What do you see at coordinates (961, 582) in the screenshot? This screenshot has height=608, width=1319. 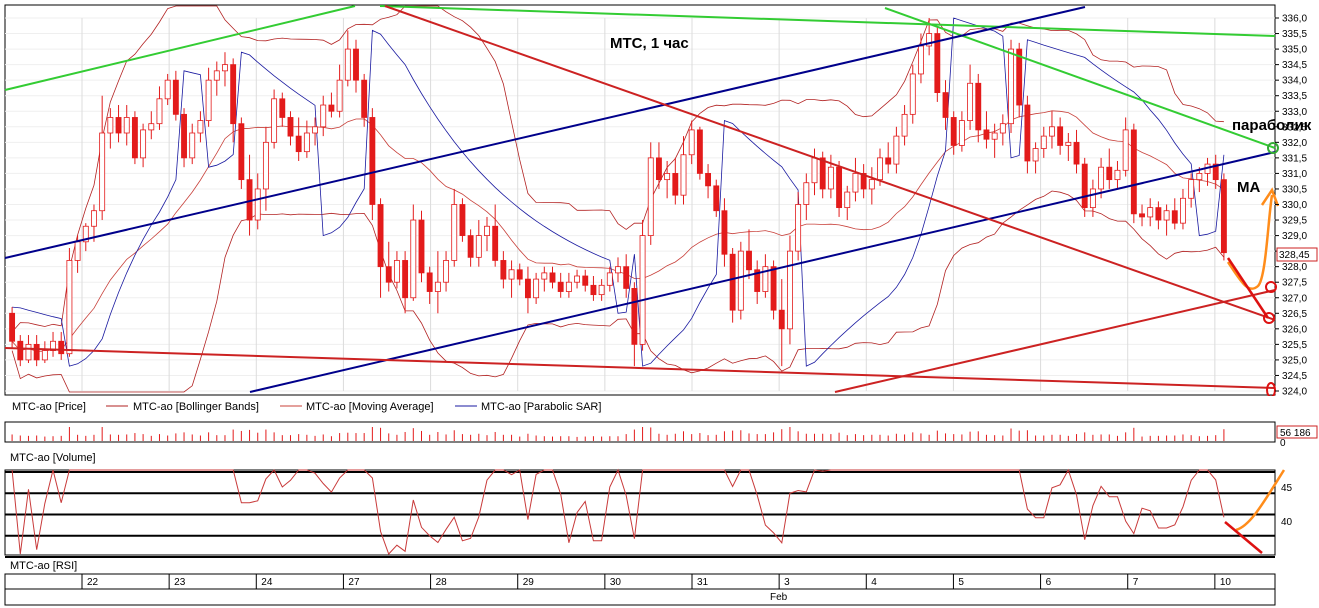 I see `day-label: 5` at bounding box center [961, 582].